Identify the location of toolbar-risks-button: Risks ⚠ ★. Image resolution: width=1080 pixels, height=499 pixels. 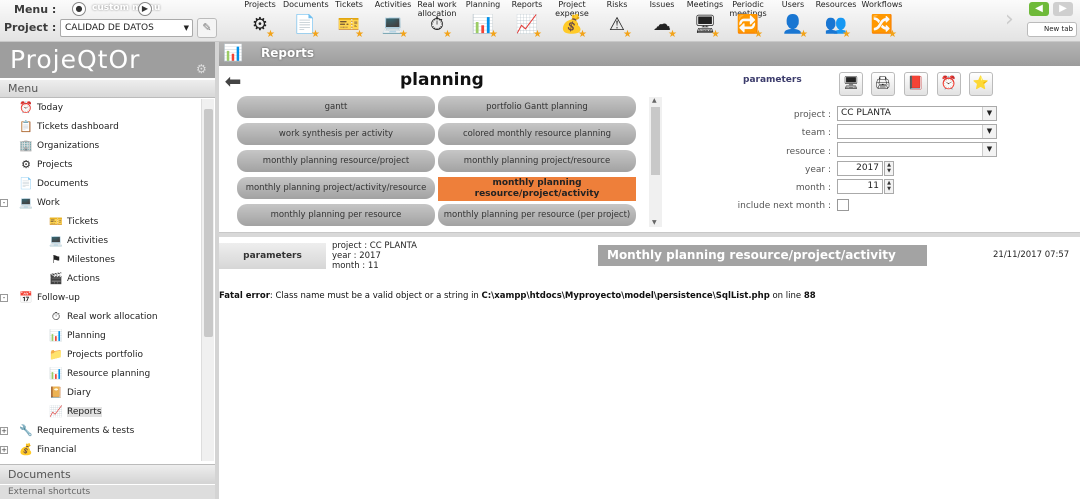
(617, 21).